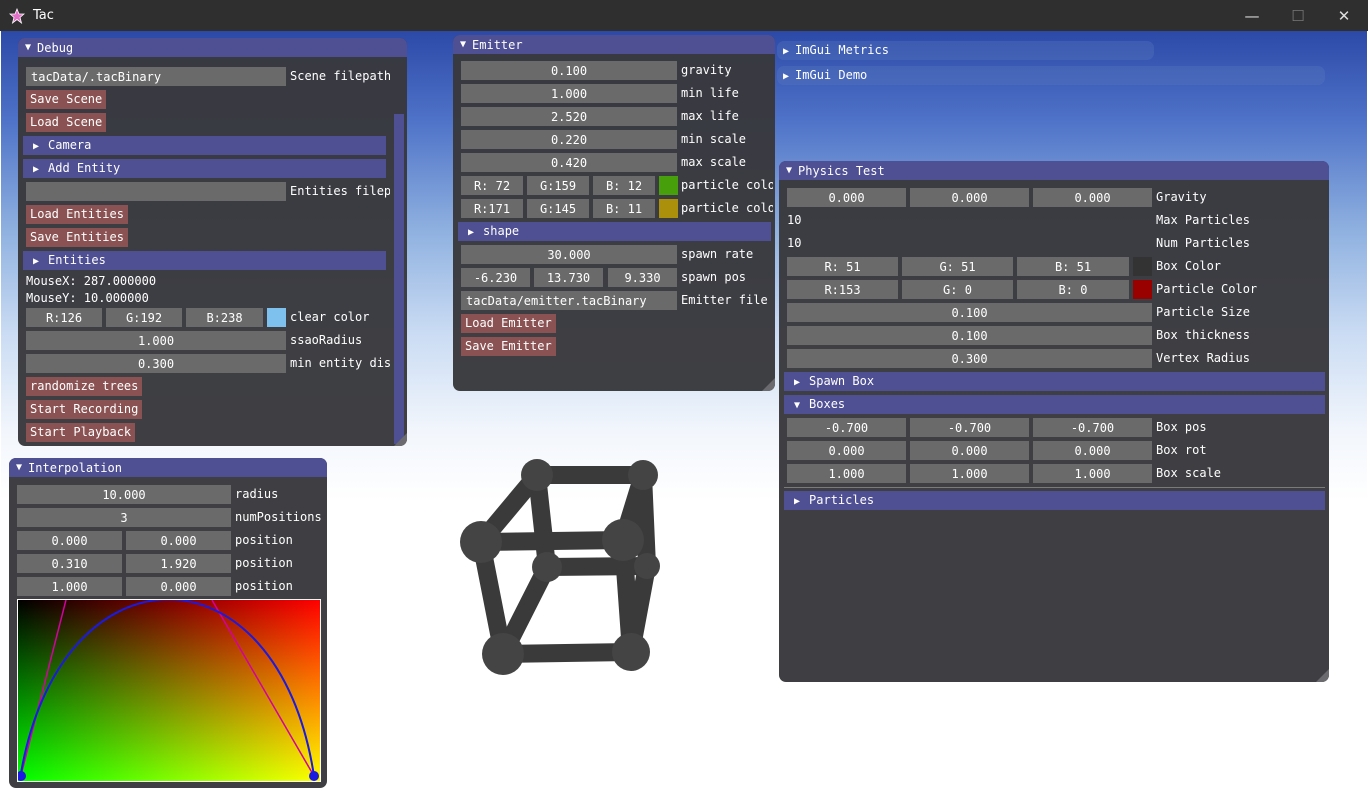  I want to click on gravity-x: 0.000, so click(846, 197).